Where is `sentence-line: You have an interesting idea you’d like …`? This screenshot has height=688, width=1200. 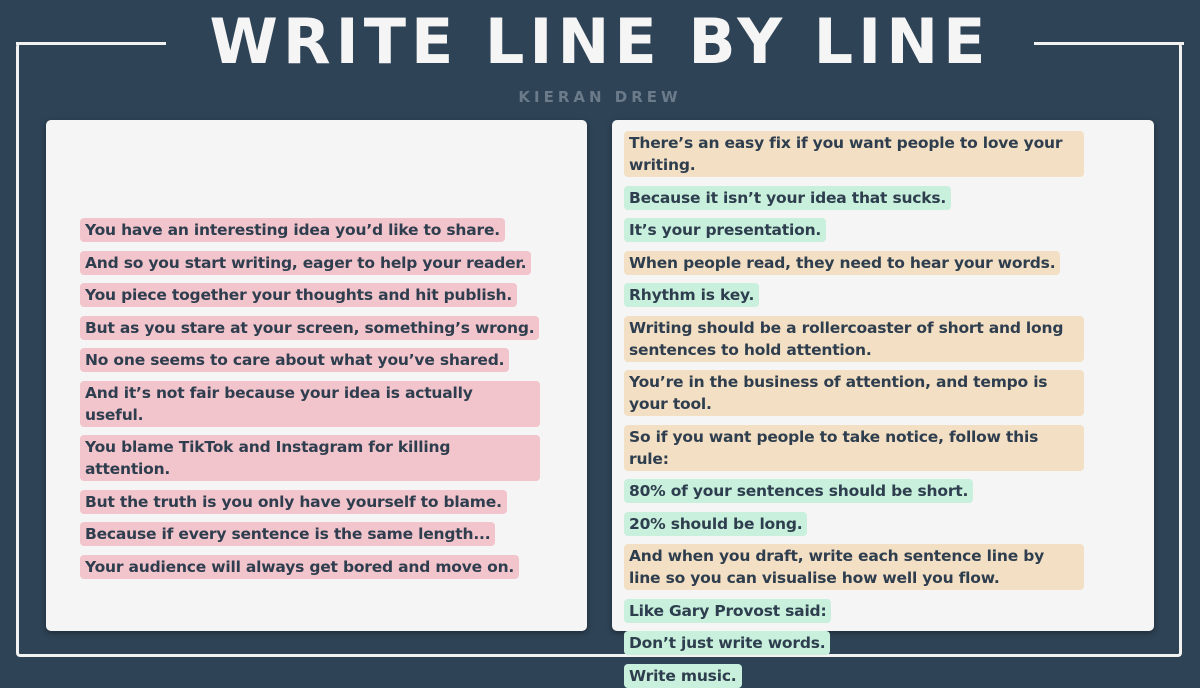
sentence-line: You have an interesting idea you’d like … is located at coordinates (292, 230).